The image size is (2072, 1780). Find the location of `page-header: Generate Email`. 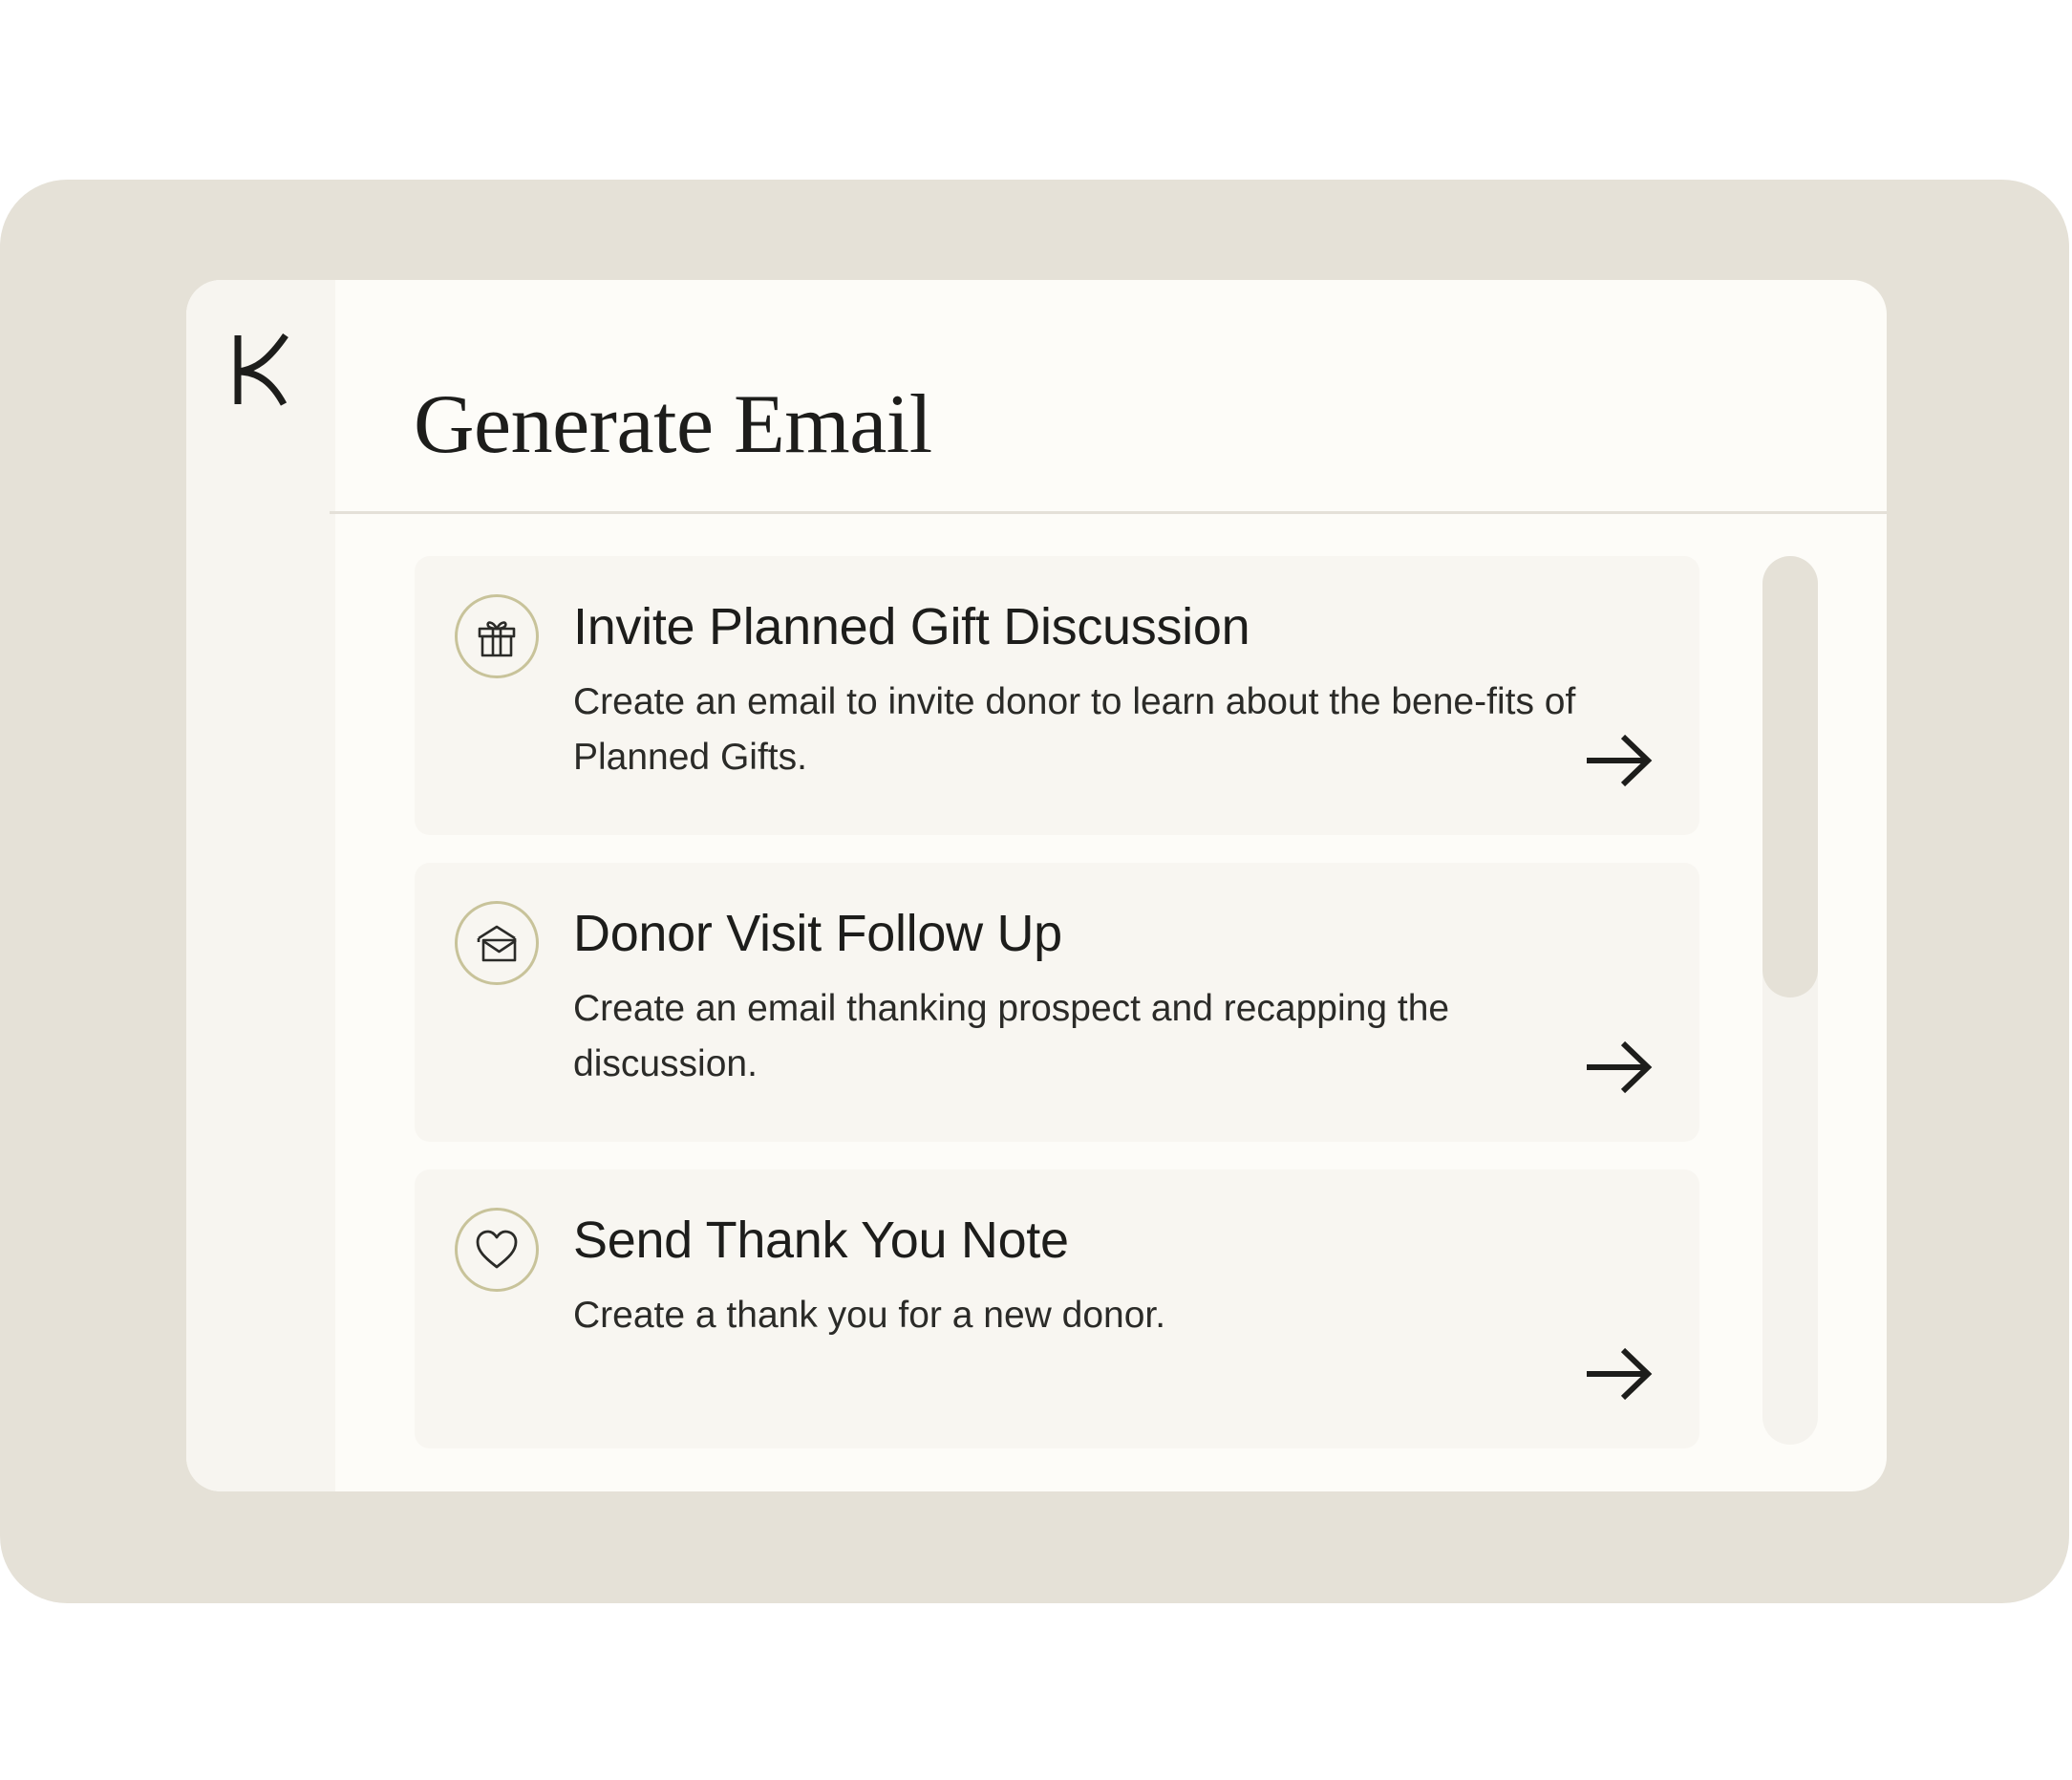

page-header: Generate Email is located at coordinates (1108, 397).